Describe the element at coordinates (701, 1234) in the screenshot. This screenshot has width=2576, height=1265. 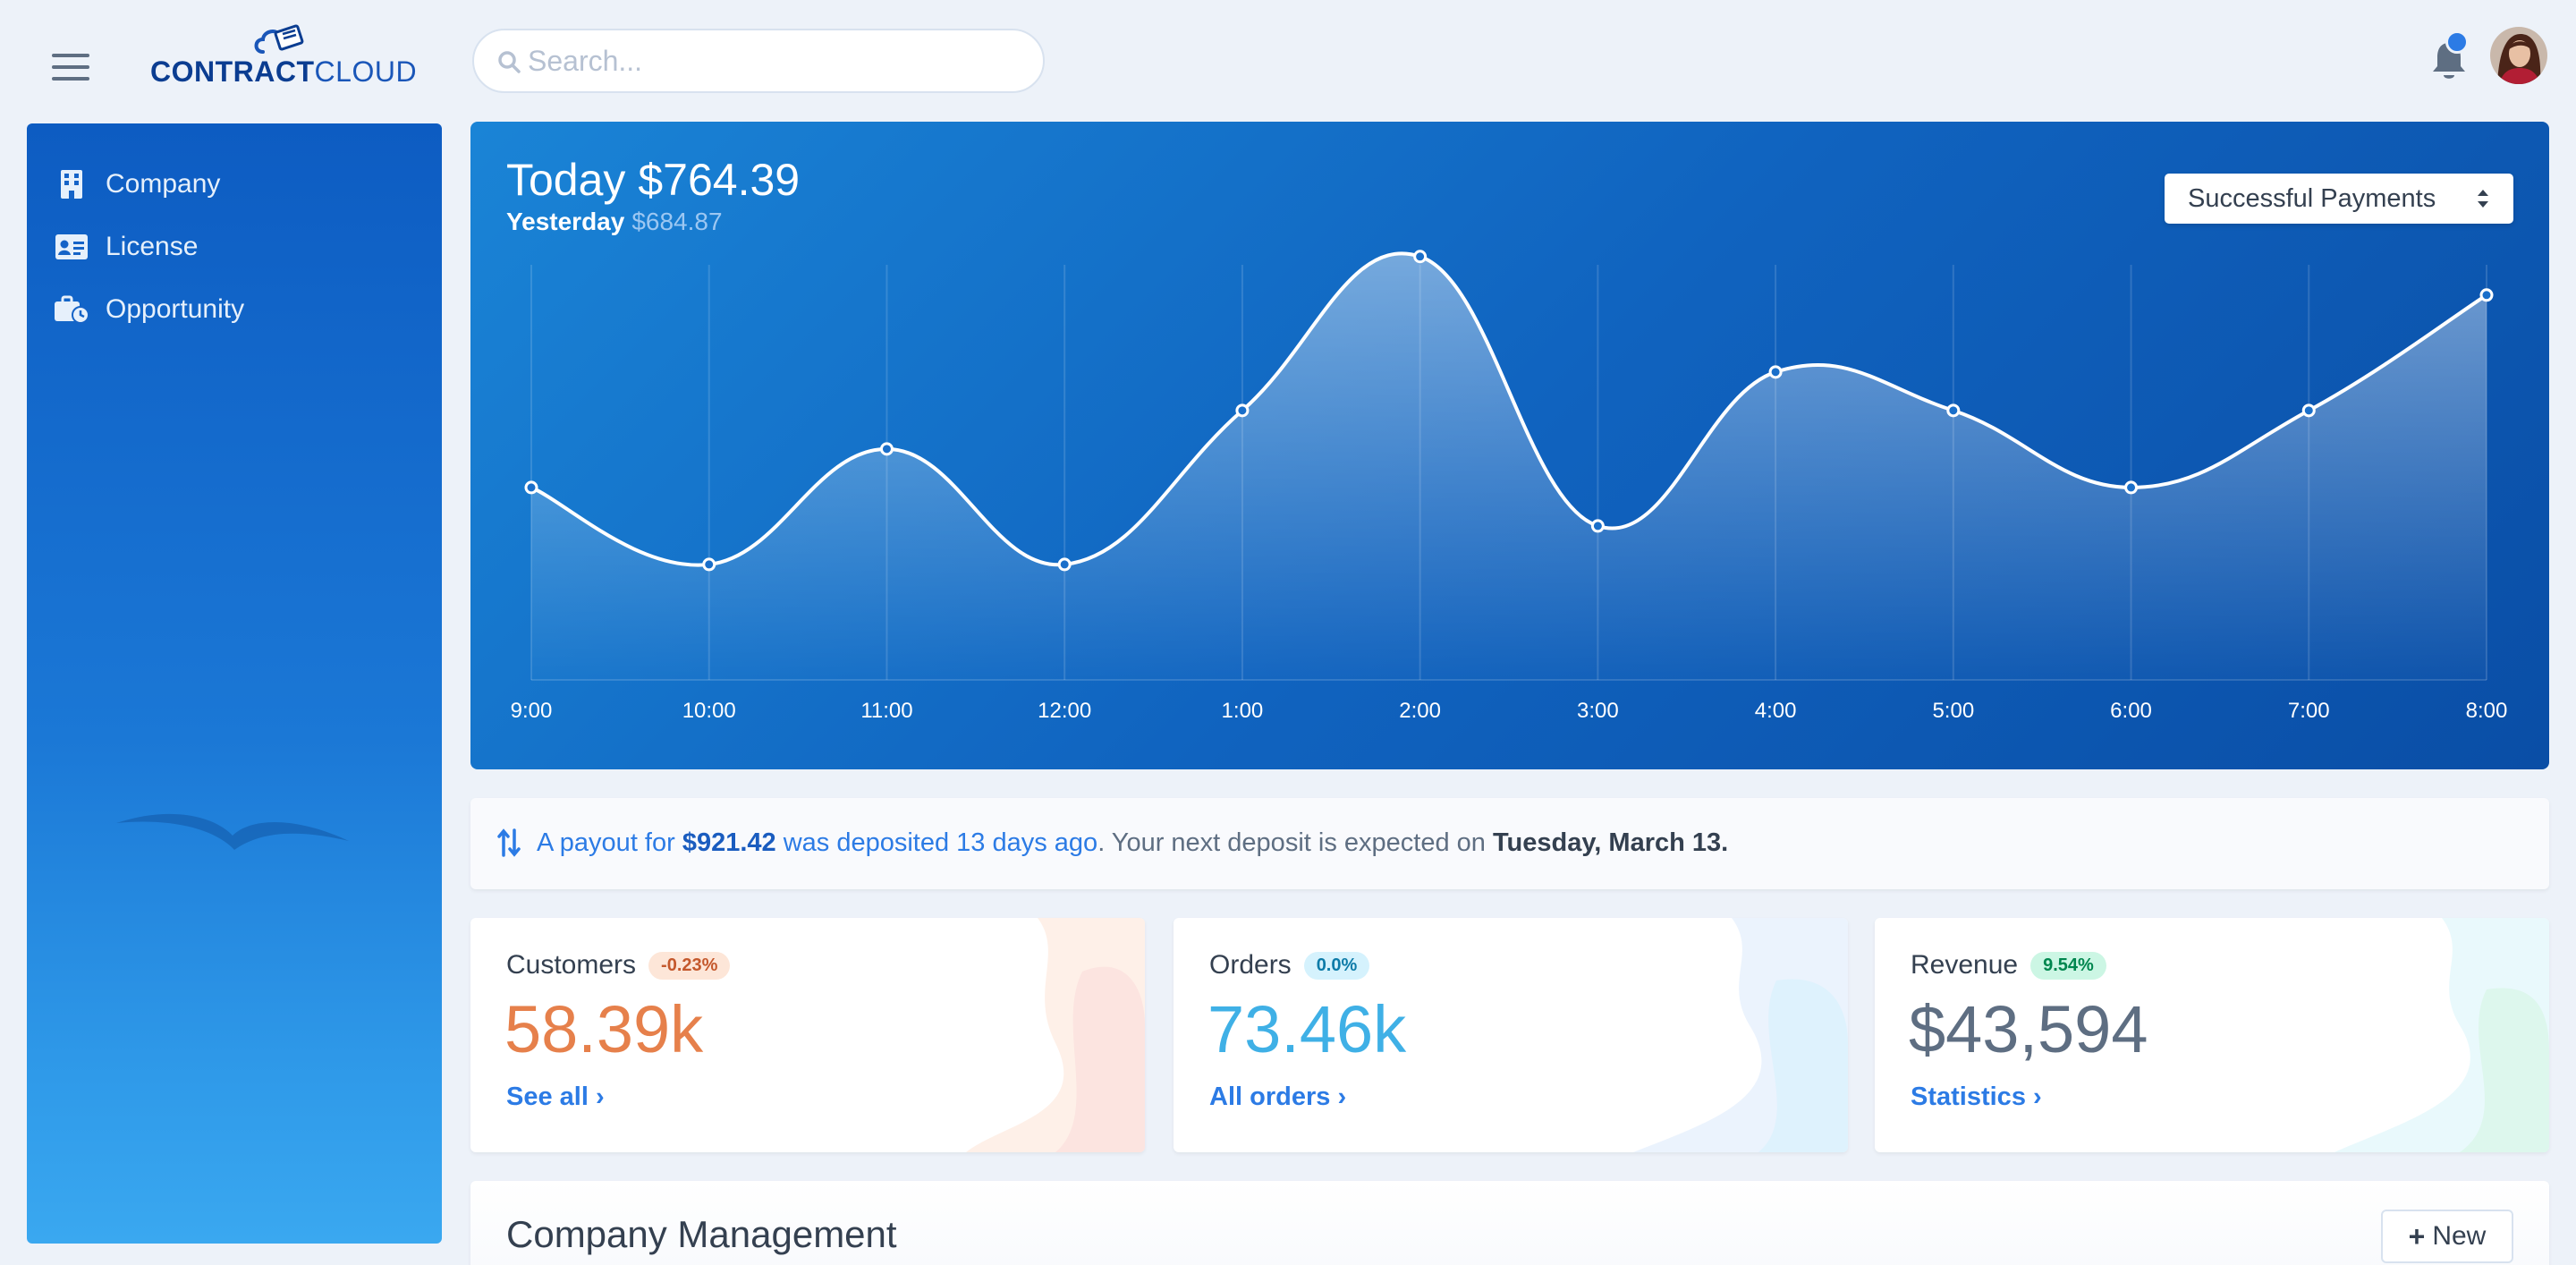
I see `section-title: Company Management` at that location.